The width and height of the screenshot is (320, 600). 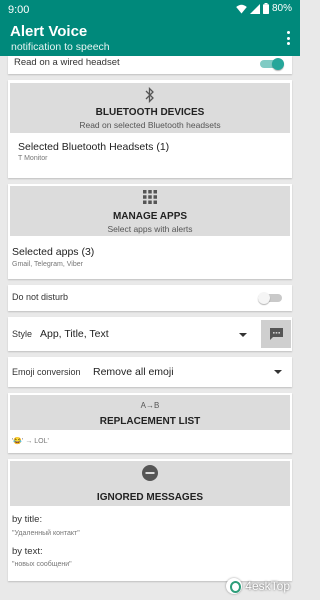 What do you see at coordinates (150, 10) in the screenshot?
I see `status-bar: 9:00 80%` at bounding box center [150, 10].